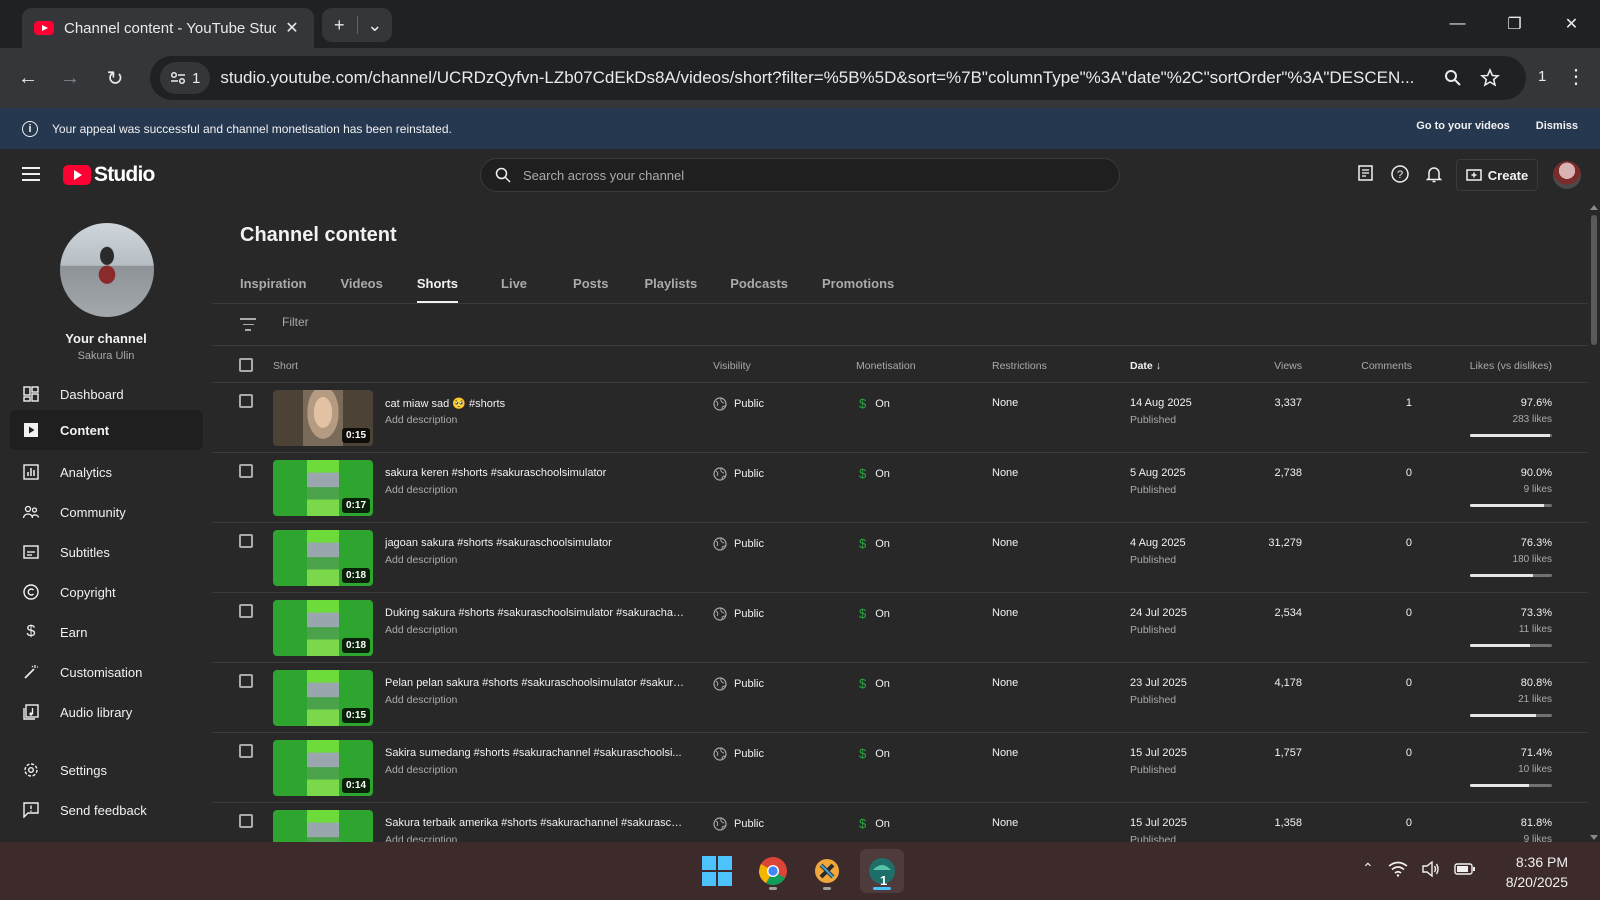 The height and width of the screenshot is (900, 1600). Describe the element at coordinates (106, 512) in the screenshot. I see `sidebar-item-community: Community` at that location.